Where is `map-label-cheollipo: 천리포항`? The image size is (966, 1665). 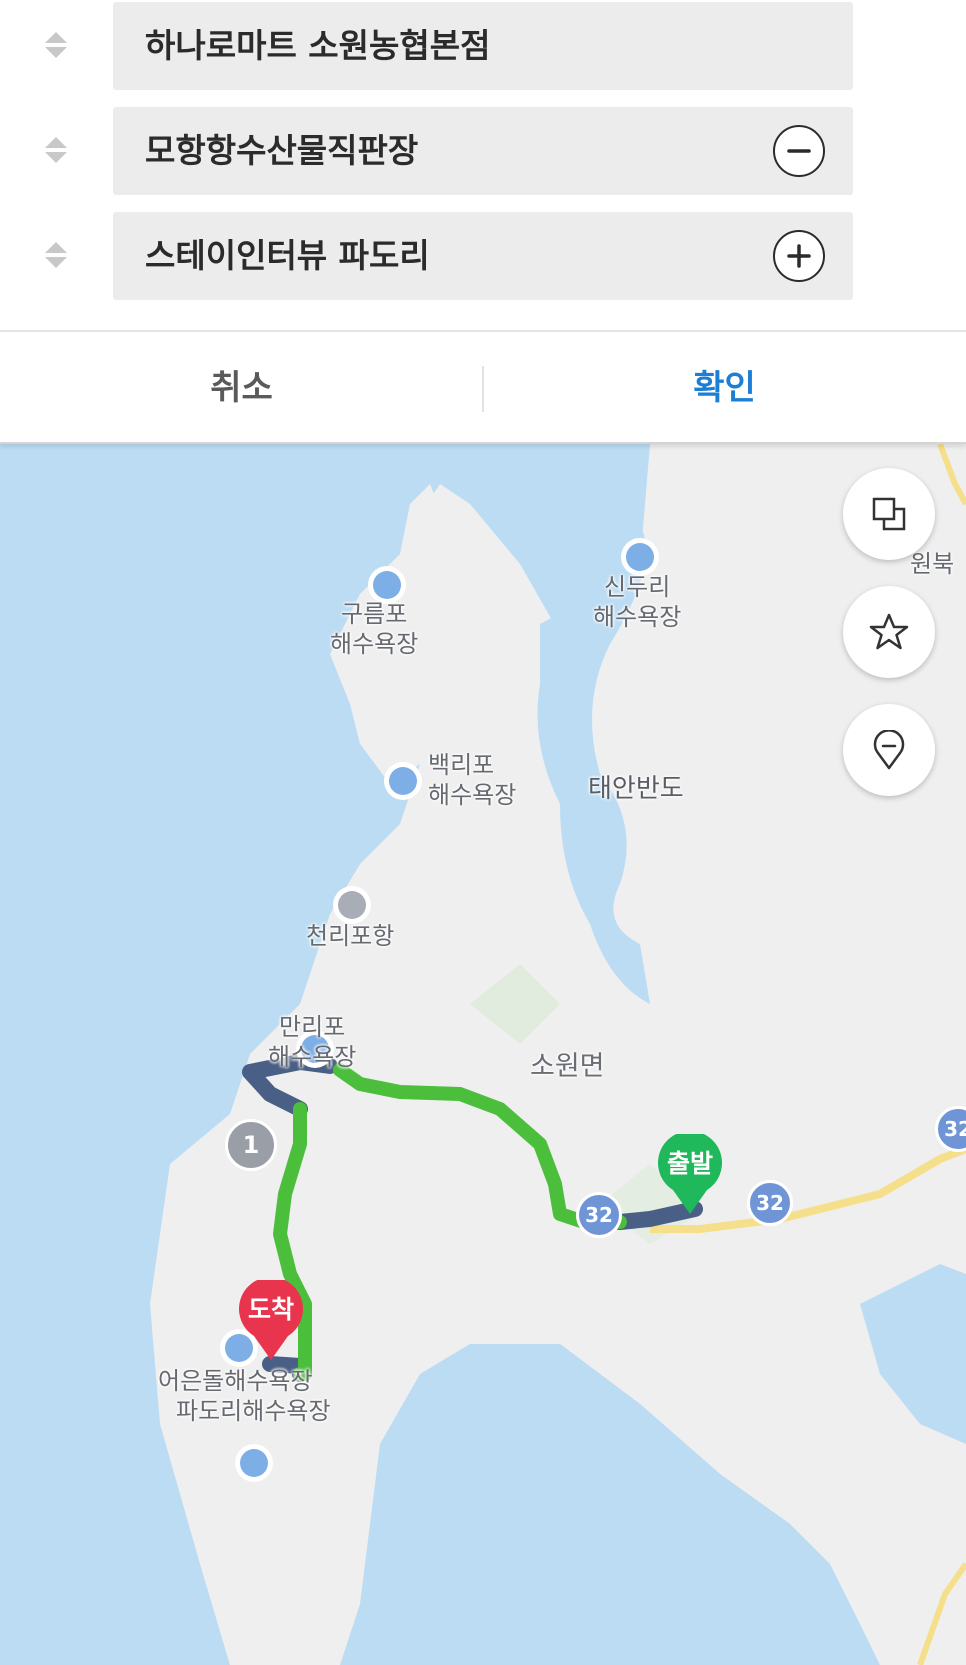
map-label-cheollipo: 천리포항 is located at coordinates (350, 936).